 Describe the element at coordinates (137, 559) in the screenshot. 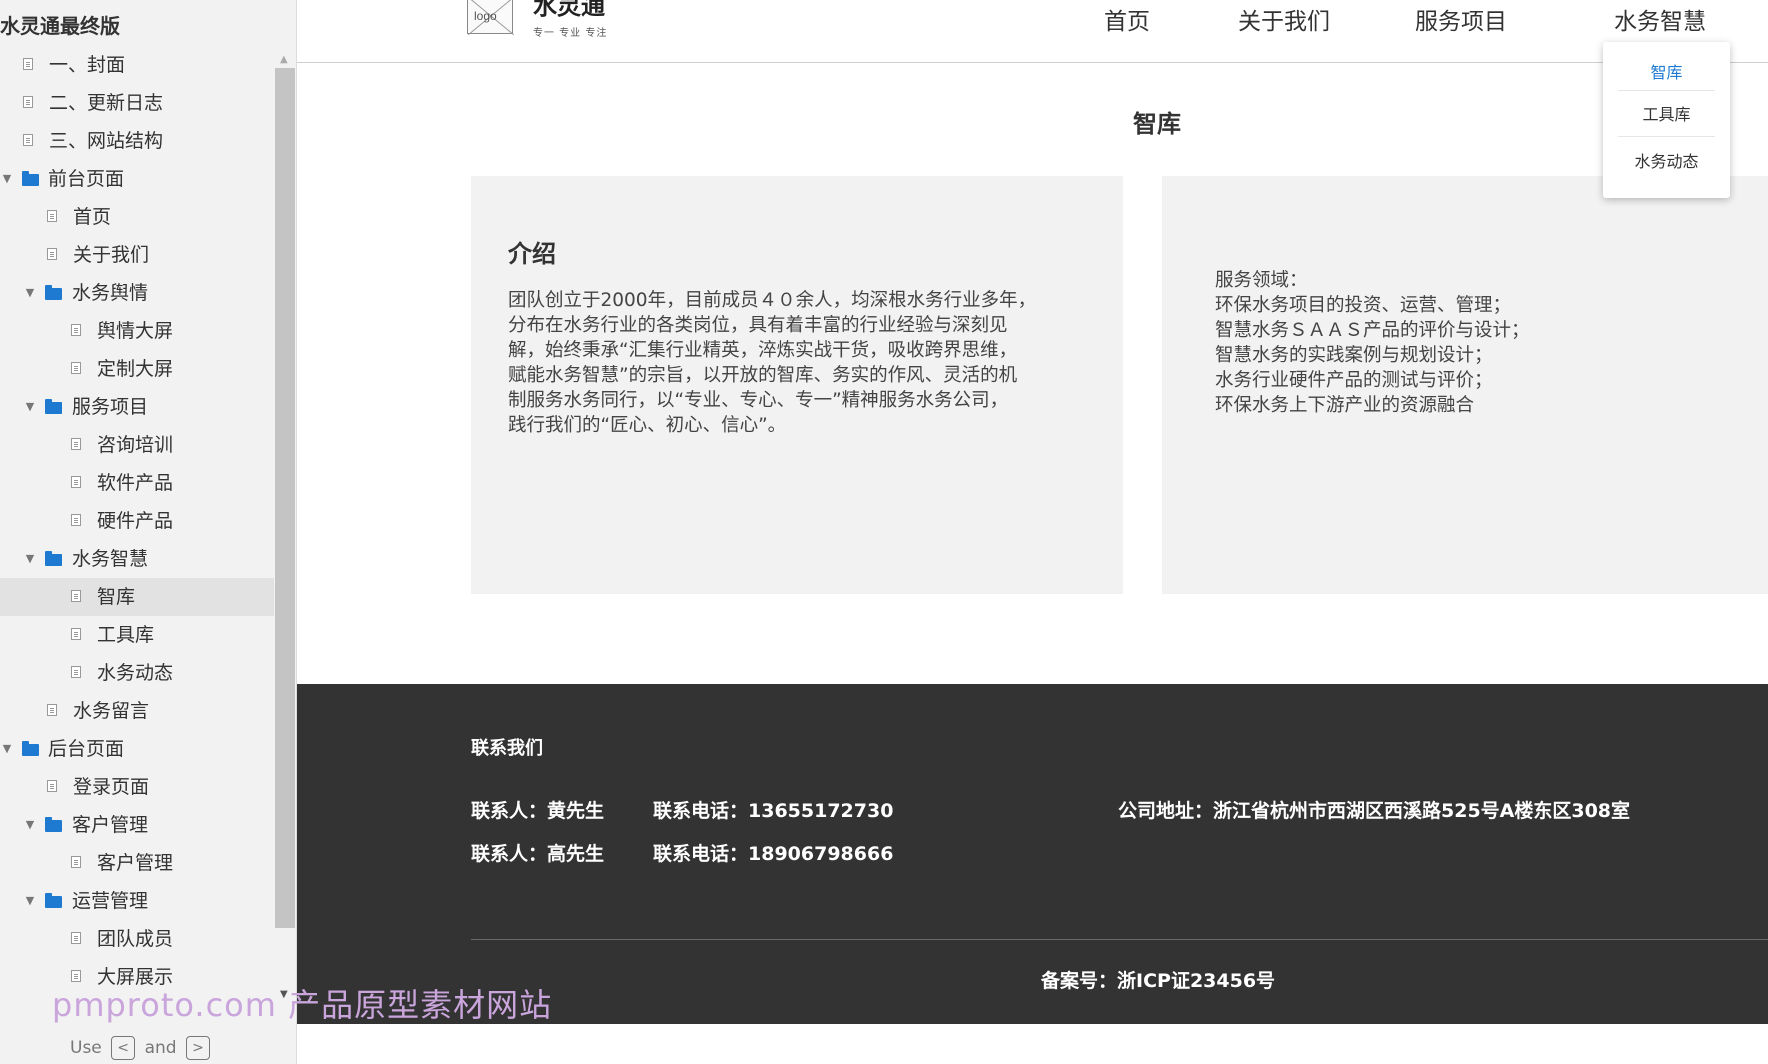

I see `tree-folder-smart-water: ▼ 水务智慧` at that location.